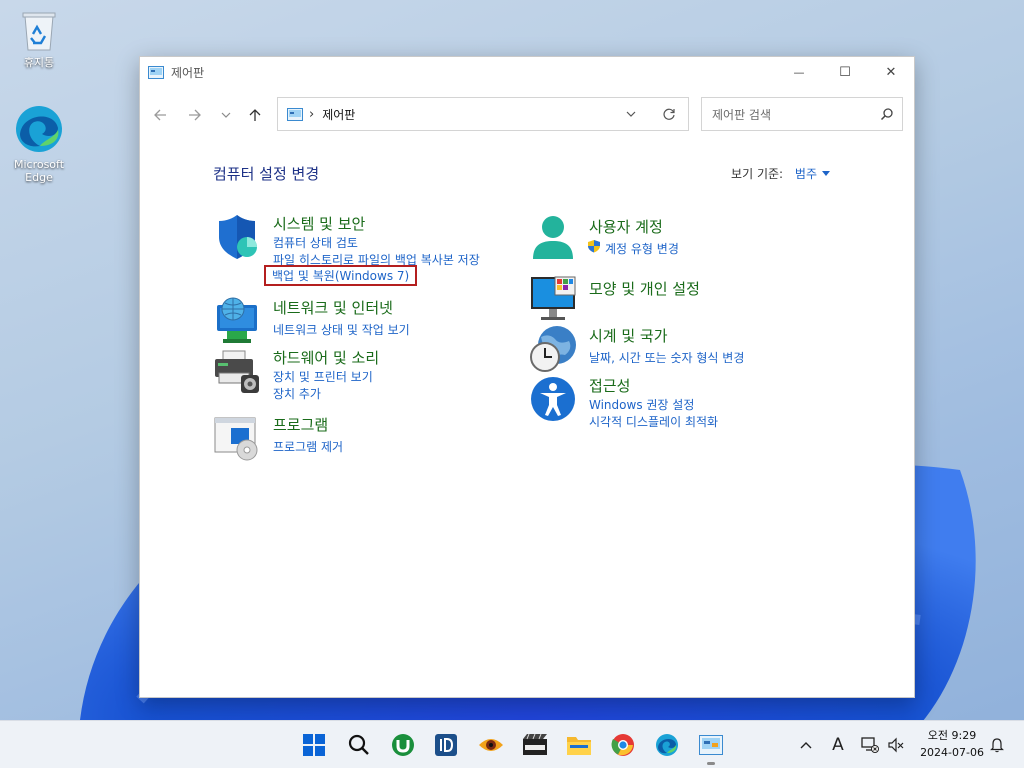 This screenshot has width=1024, height=768. What do you see at coordinates (308, 446) in the screenshot?
I see `link-uninstall-program: 프로그램 제거` at bounding box center [308, 446].